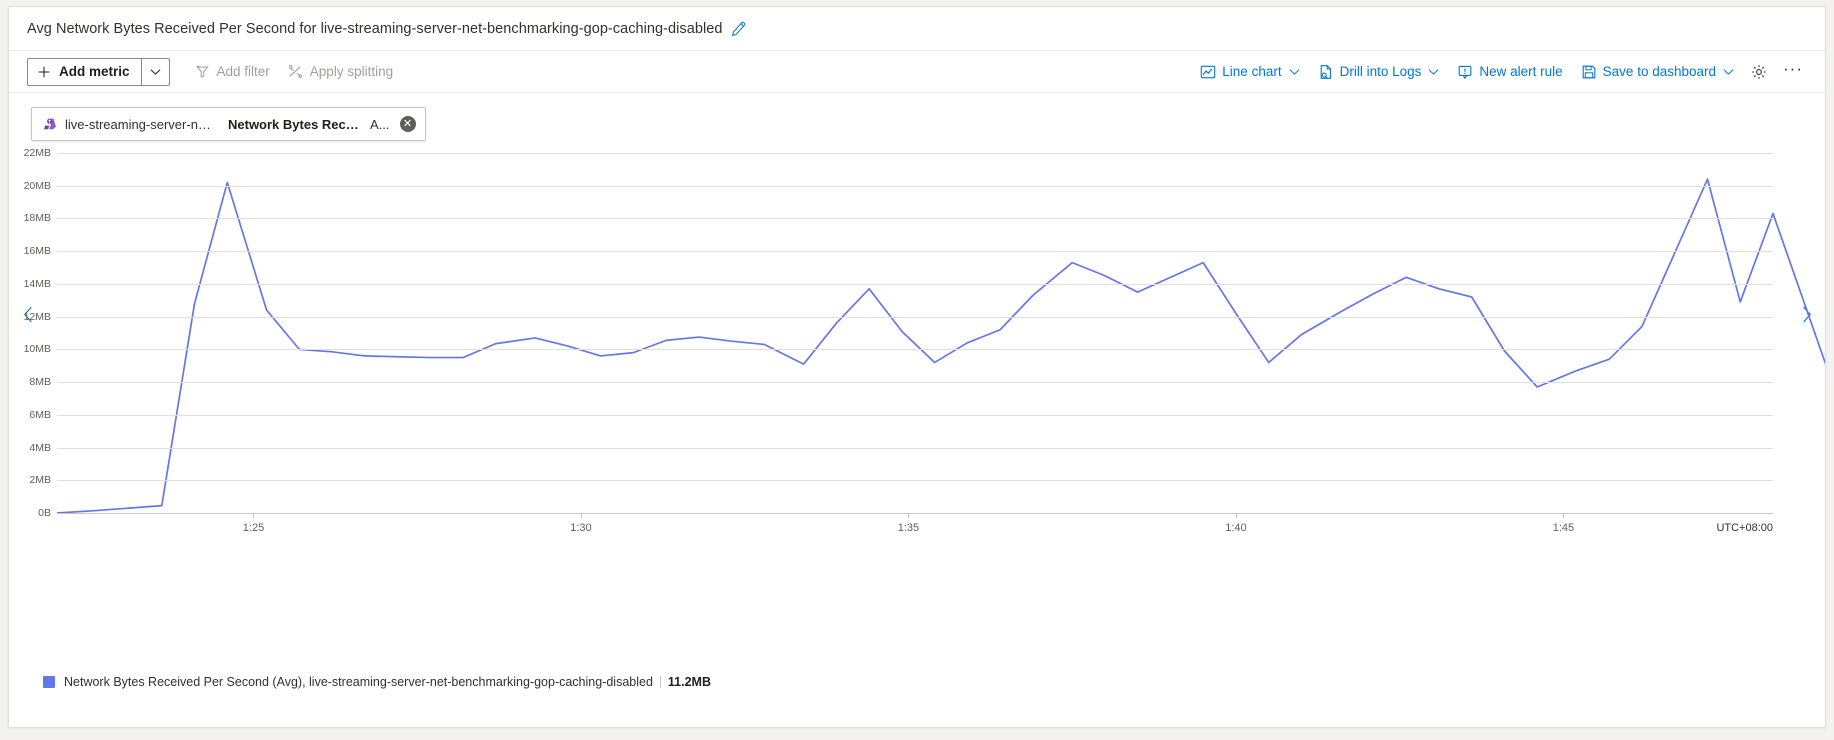 The height and width of the screenshot is (740, 1834). What do you see at coordinates (50, 124) in the screenshot?
I see `azure-resource-icon` at bounding box center [50, 124].